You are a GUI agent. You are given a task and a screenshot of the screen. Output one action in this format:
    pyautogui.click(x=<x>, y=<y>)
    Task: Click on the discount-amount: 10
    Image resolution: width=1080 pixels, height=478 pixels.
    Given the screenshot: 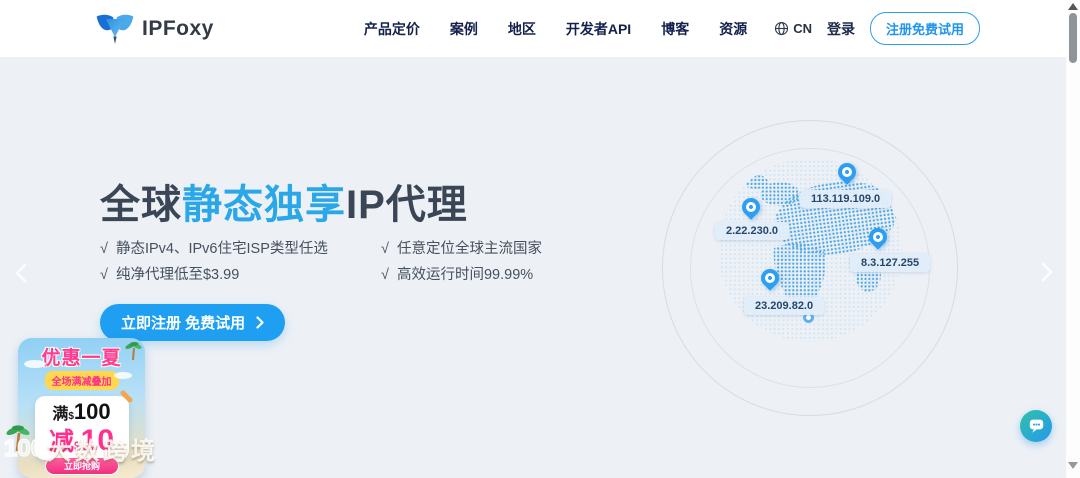 What is the action you would take?
    pyautogui.click(x=97, y=440)
    